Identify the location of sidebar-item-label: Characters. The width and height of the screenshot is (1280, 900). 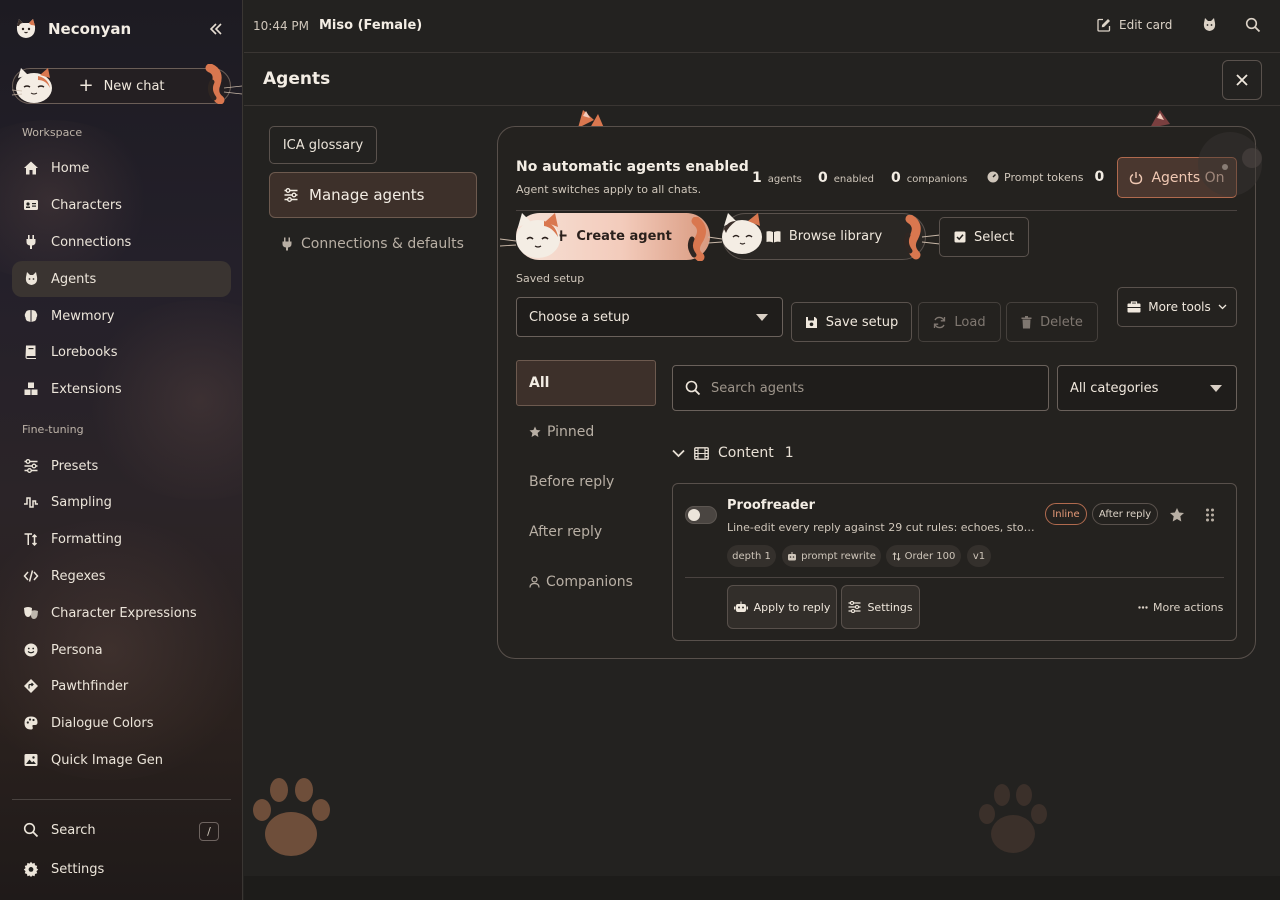
(86, 205).